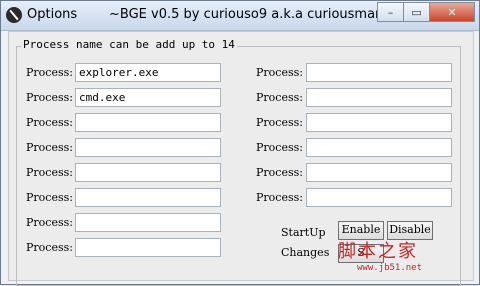 This screenshot has width=480, height=286. I want to click on process-input-left-1: explorer.exe, so click(148, 72).